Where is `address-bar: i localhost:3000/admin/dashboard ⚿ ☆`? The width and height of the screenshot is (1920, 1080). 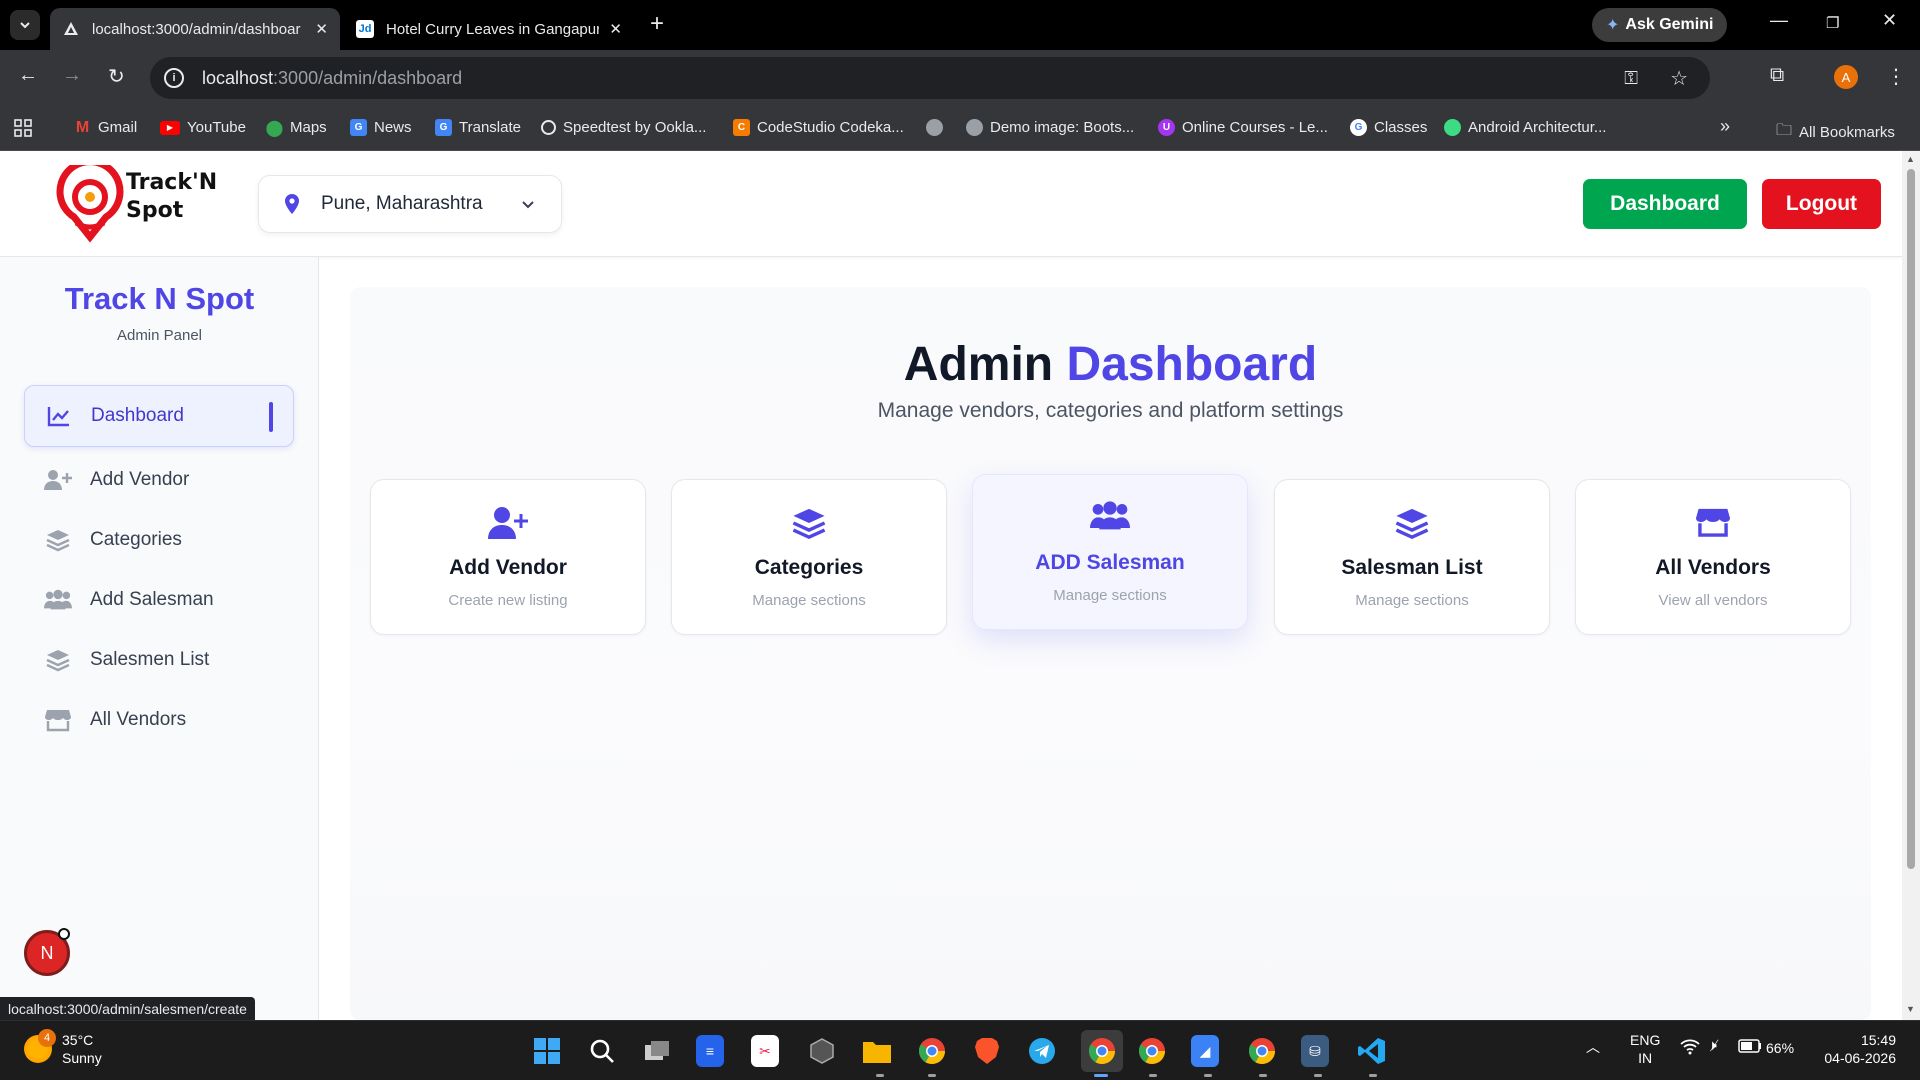 address-bar: i localhost:3000/admin/dashboard ⚿ ☆ is located at coordinates (930, 78).